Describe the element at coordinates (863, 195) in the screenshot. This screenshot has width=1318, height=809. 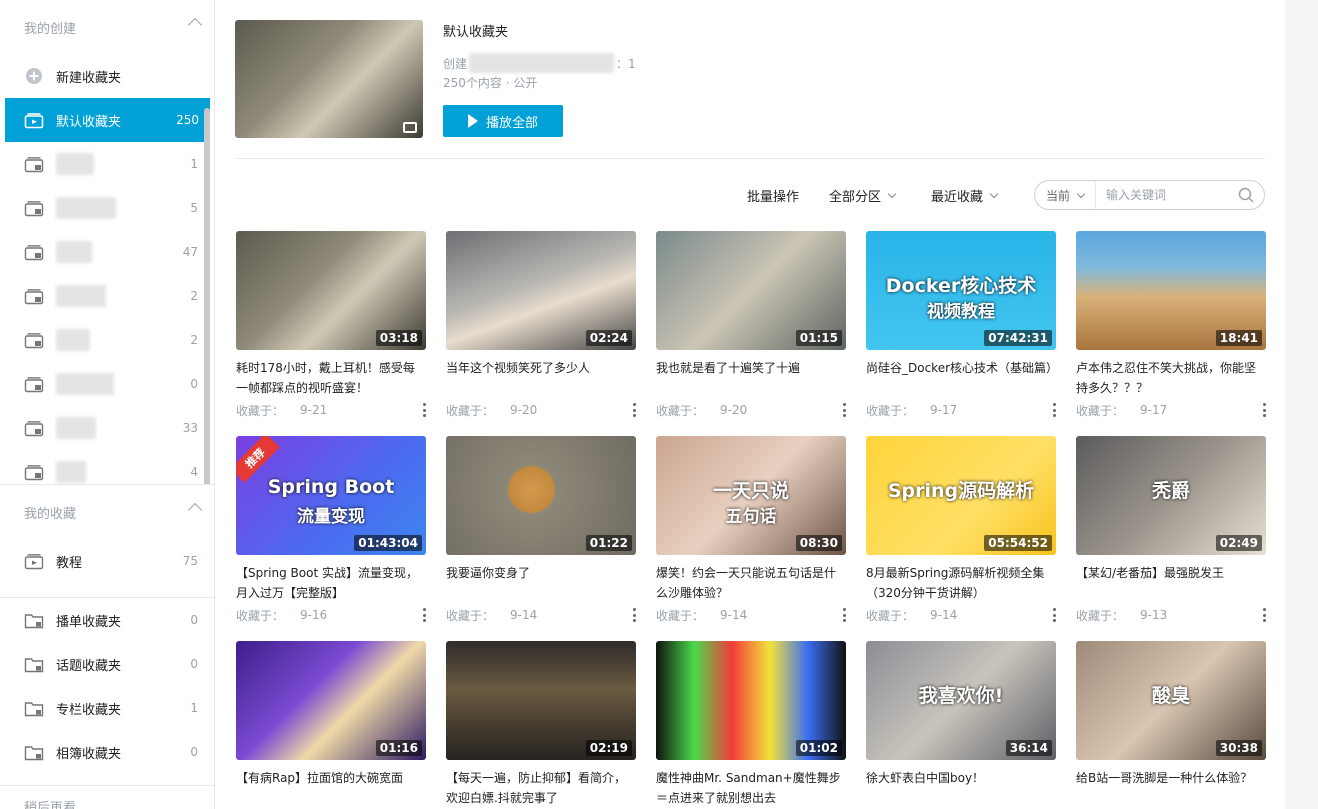
I see `zone-dropdown: 全部分区` at that location.